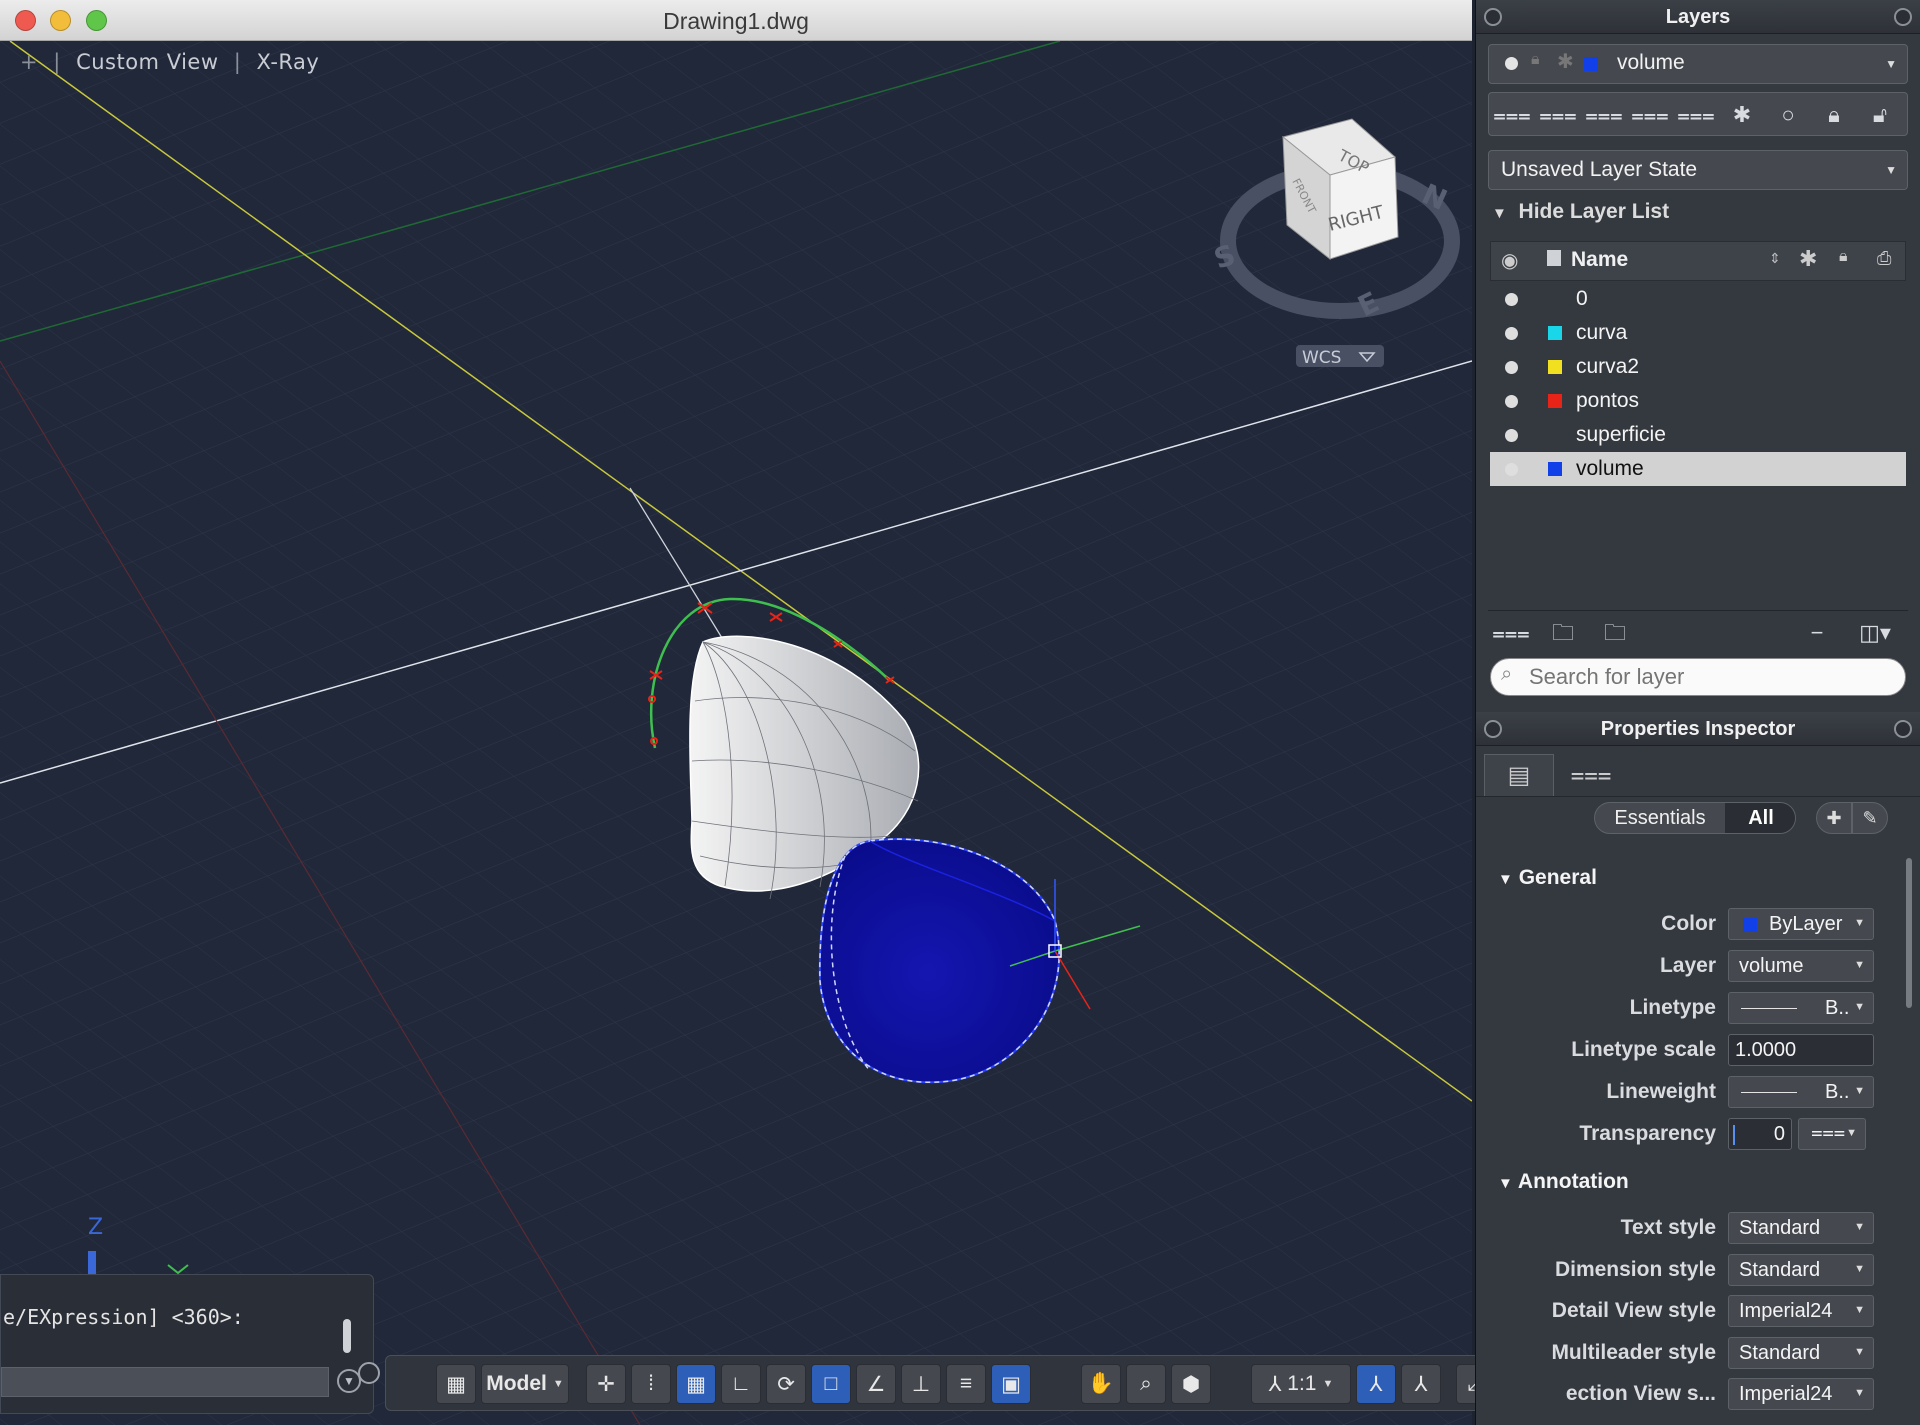 The width and height of the screenshot is (1920, 1425). I want to click on window-title: Drawing1.dwg, so click(736, 21).